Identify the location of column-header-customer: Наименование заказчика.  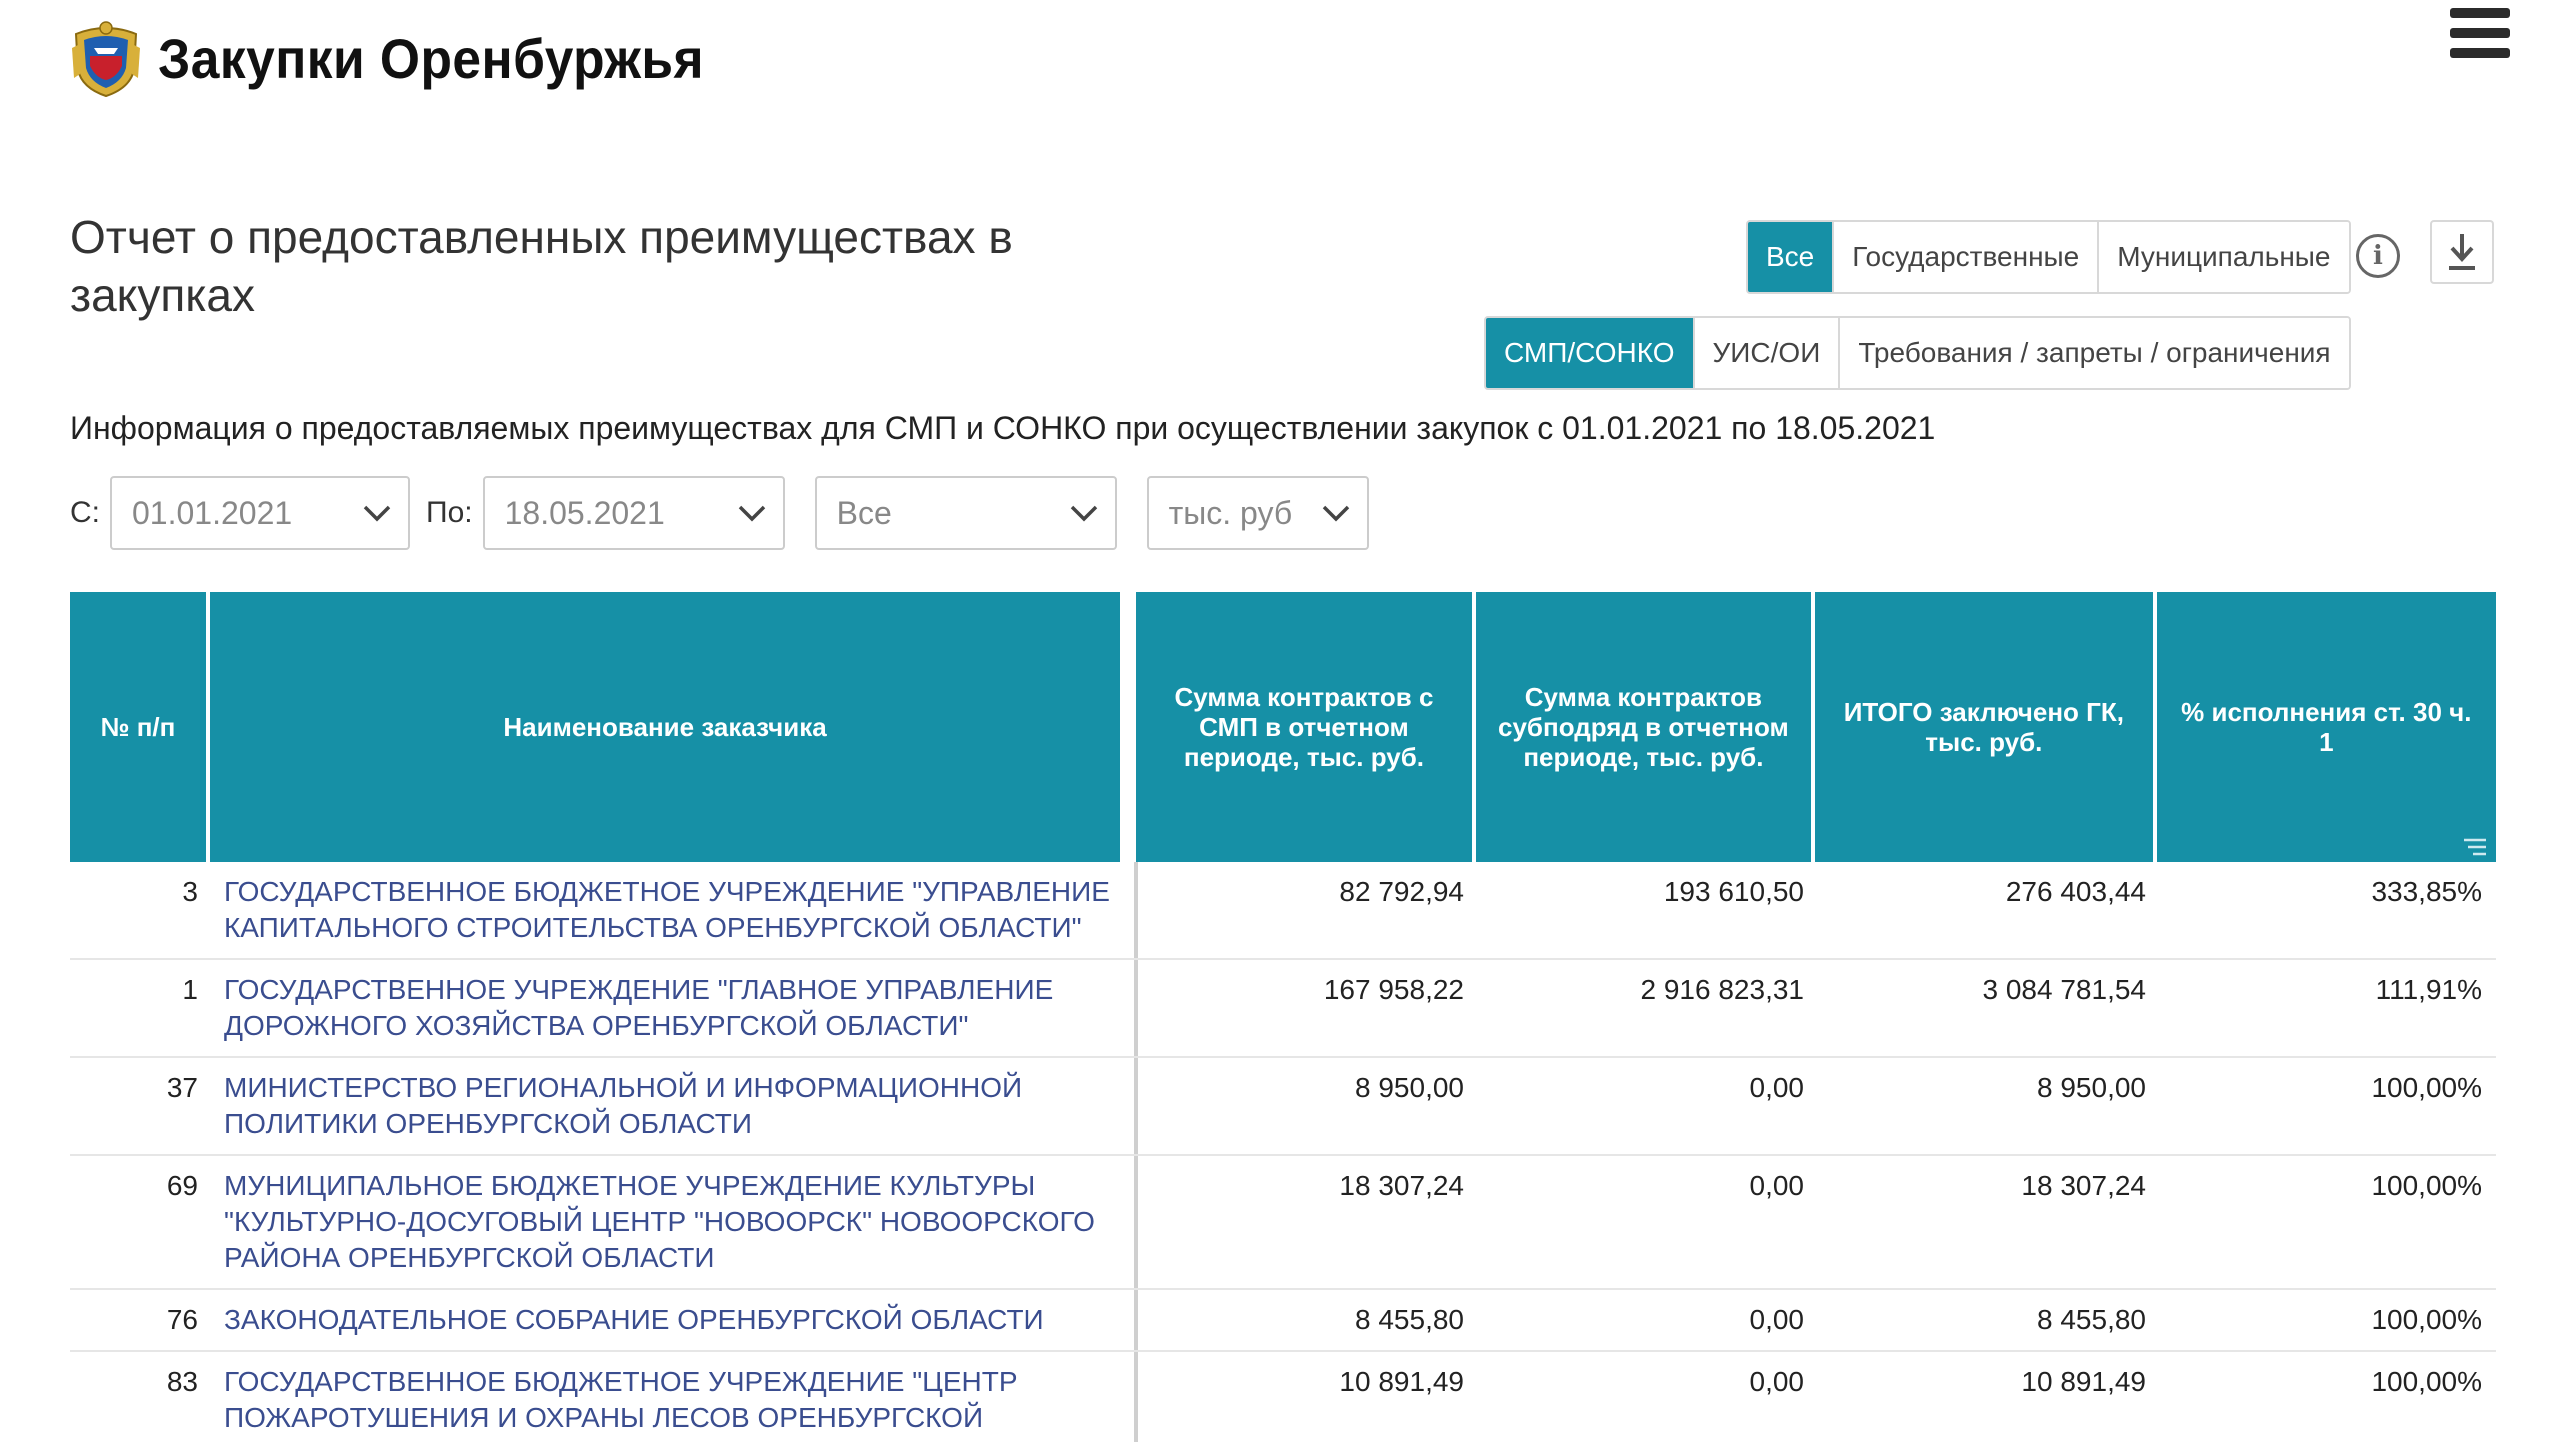
(673, 727).